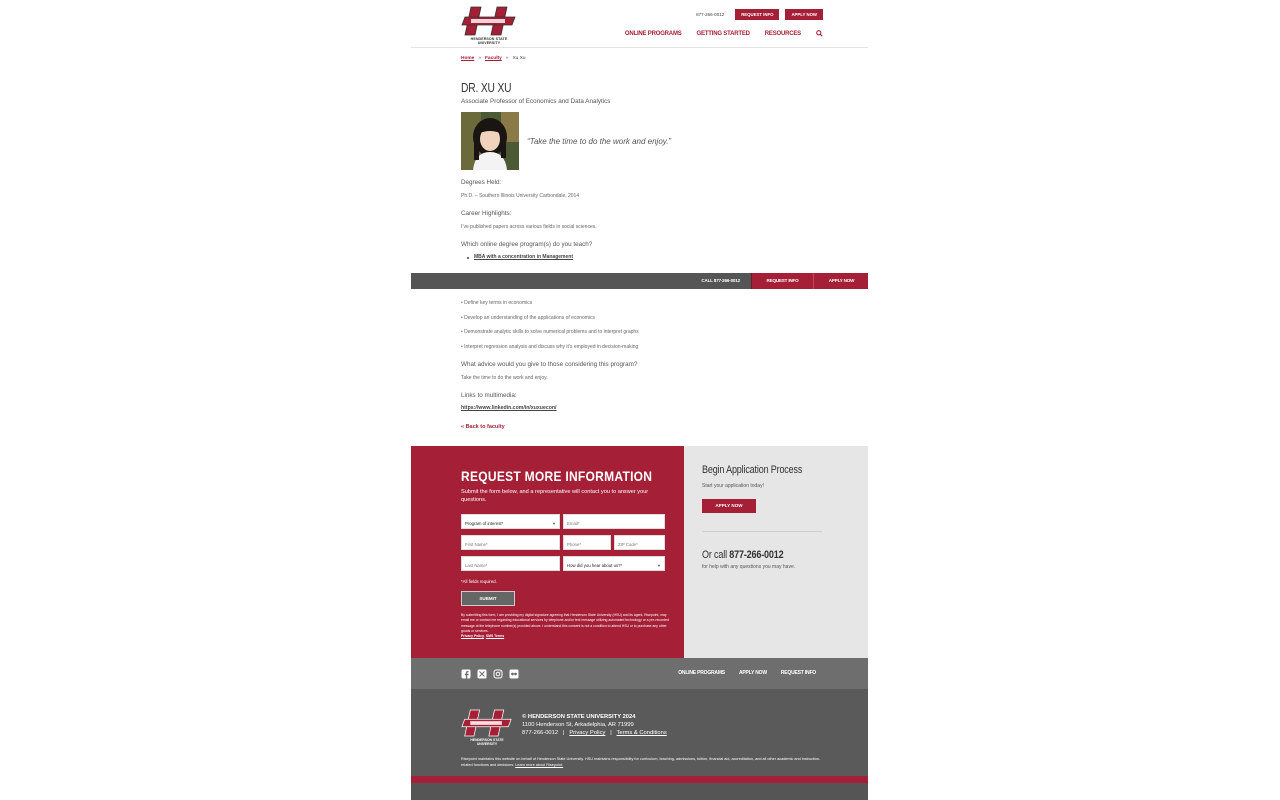 Image resolution: width=1280 pixels, height=800 pixels. What do you see at coordinates (753, 673) in the screenshot?
I see `footer-apply-now: APPLY NOW` at bounding box center [753, 673].